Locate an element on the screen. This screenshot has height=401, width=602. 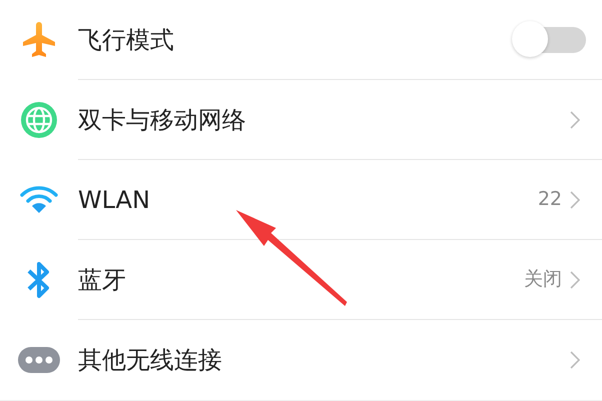
setting-value: 关闭 is located at coordinates (543, 279).